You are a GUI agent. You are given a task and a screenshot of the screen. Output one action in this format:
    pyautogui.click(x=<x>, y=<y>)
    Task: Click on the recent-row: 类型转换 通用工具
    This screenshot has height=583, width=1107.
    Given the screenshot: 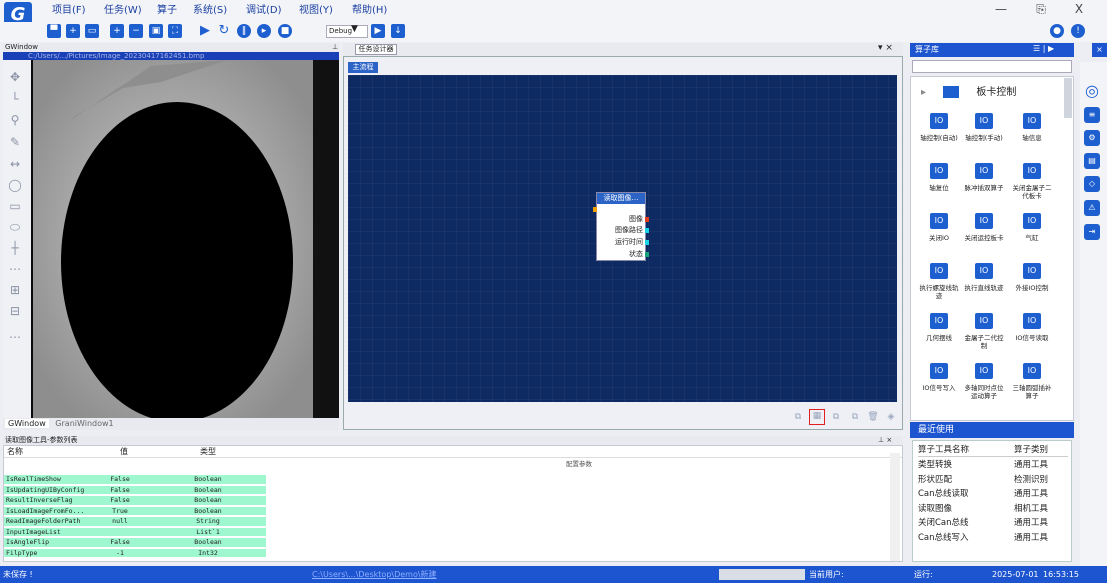 What is the action you would take?
    pyautogui.click(x=993, y=465)
    